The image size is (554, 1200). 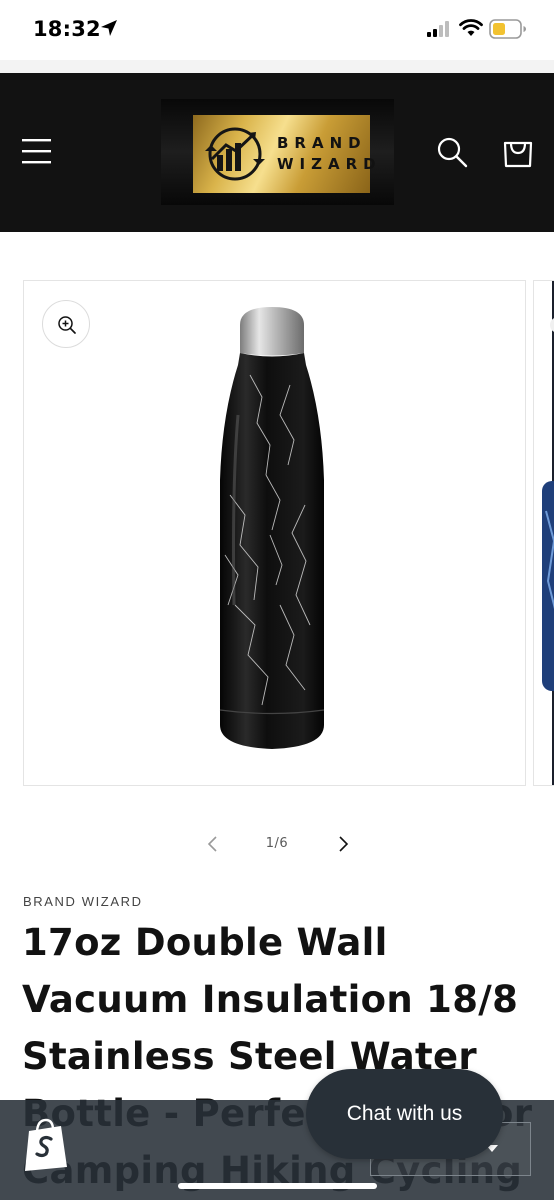 I want to click on search-icon, so click(x=452, y=152).